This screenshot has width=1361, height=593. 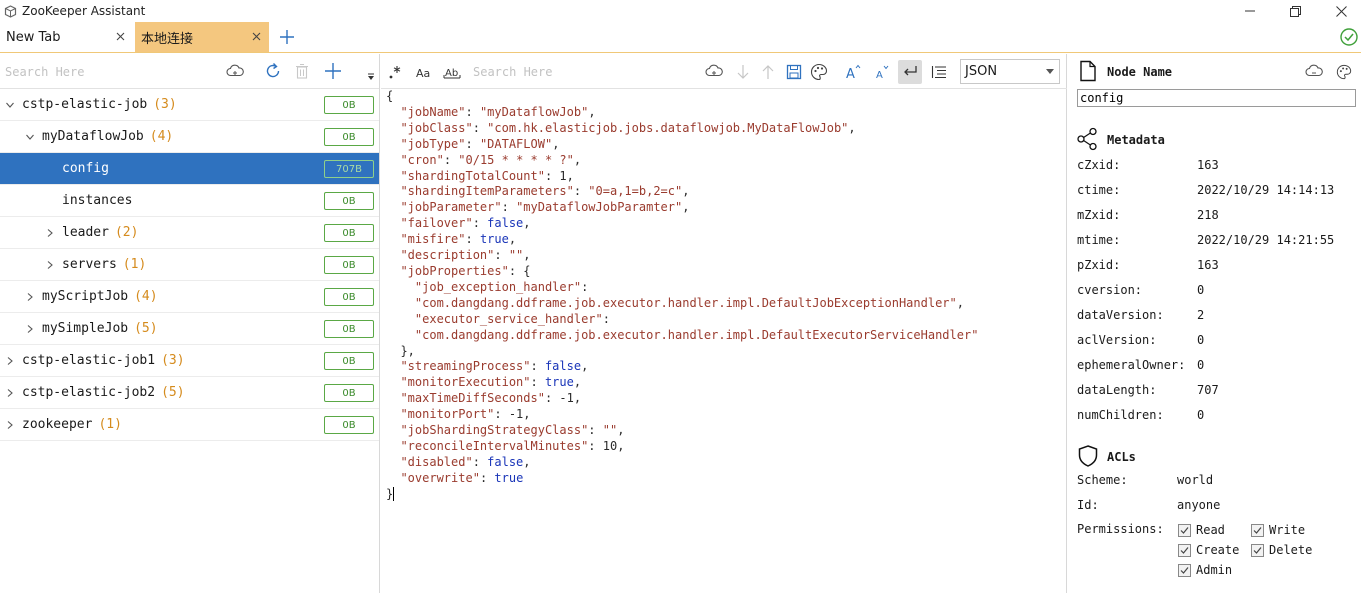 I want to click on tree-node-myscriptjob: myScriptJob (4) 0B, so click(x=189, y=297).